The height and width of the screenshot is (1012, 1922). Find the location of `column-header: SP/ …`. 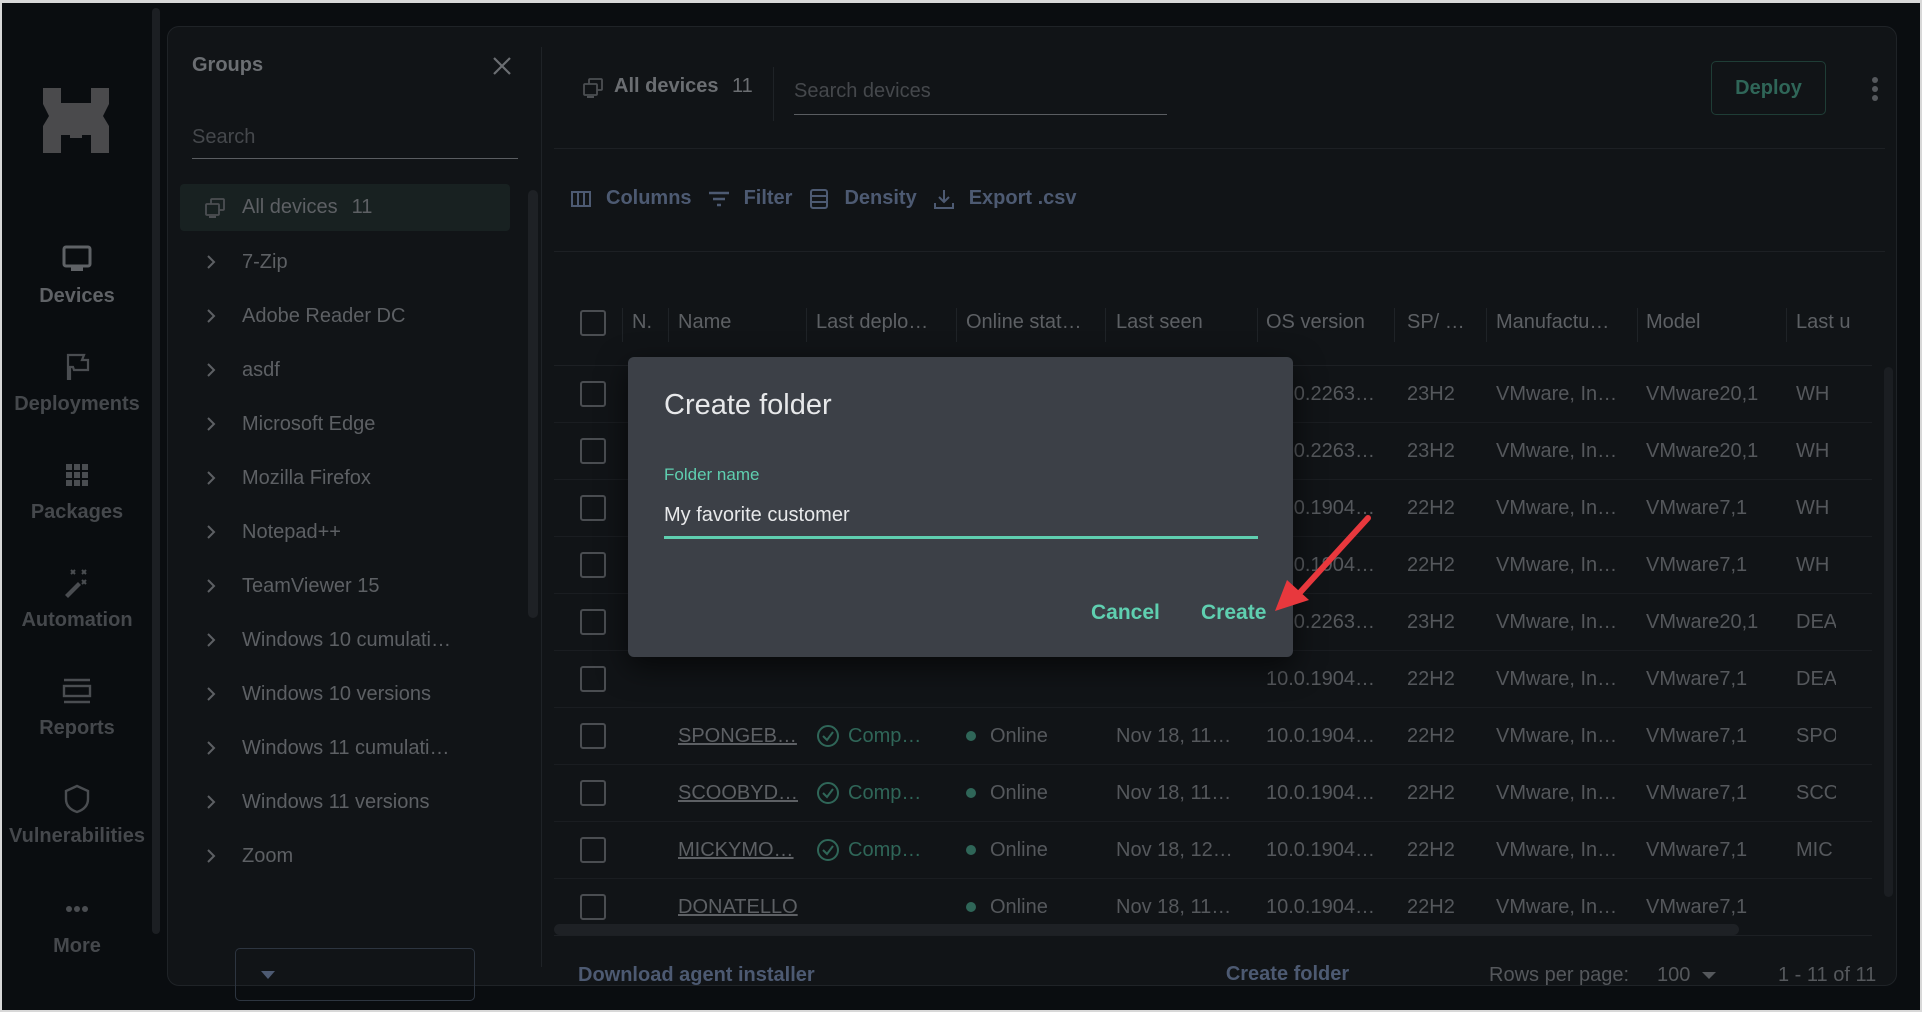

column-header: SP/ … is located at coordinates (1436, 322).